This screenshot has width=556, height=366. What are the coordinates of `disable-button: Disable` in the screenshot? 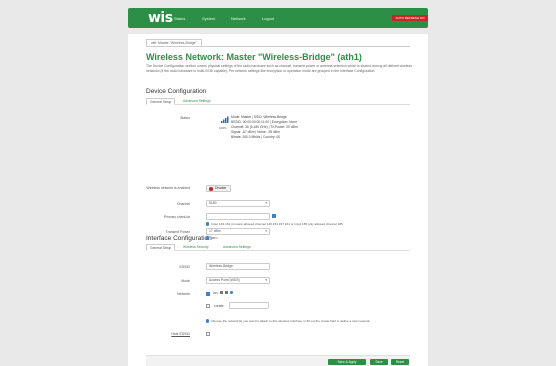 It's located at (219, 188).